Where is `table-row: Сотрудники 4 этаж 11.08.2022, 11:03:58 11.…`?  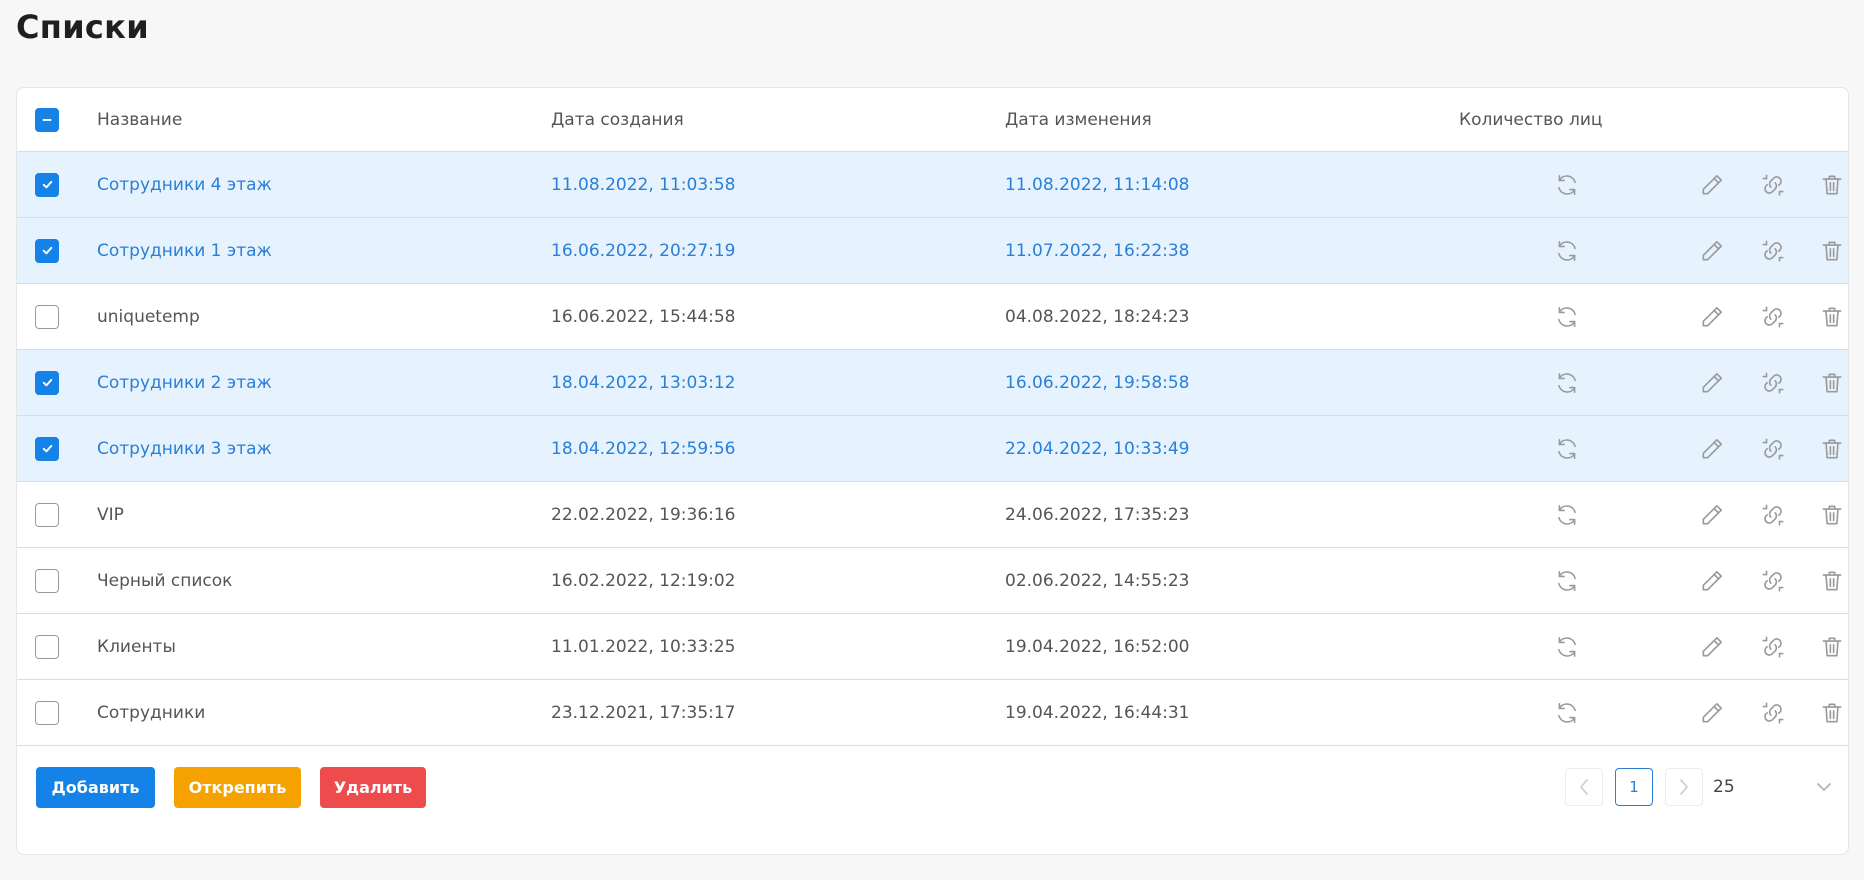
table-row: Сотрудники 4 этаж 11.08.2022, 11:03:58 11.… is located at coordinates (932, 185).